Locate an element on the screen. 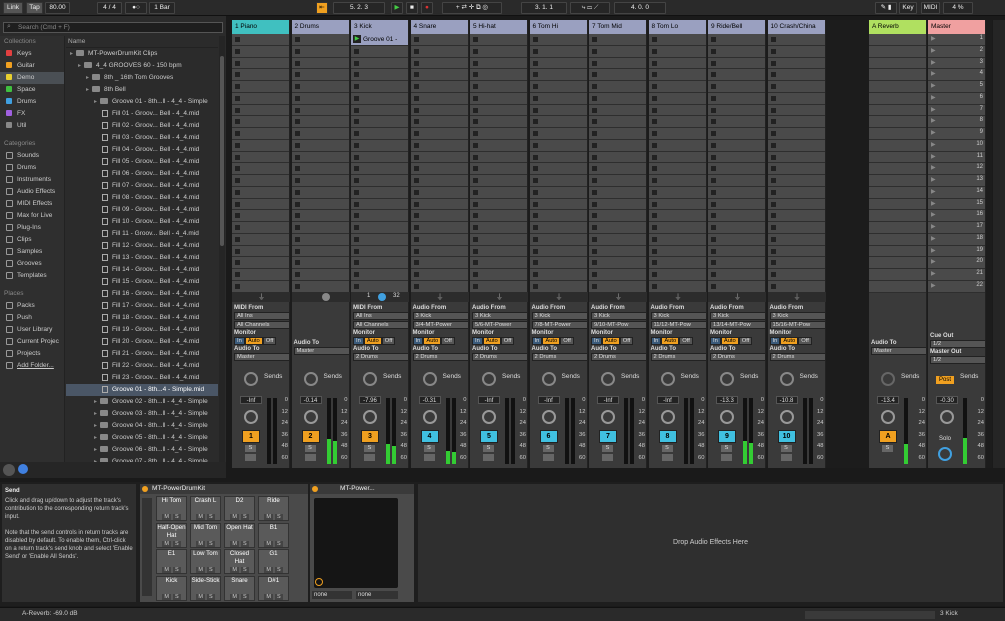 Image resolution: width=1005 pixels, height=621 pixels. drum-pad: G1 M S is located at coordinates (273, 561).